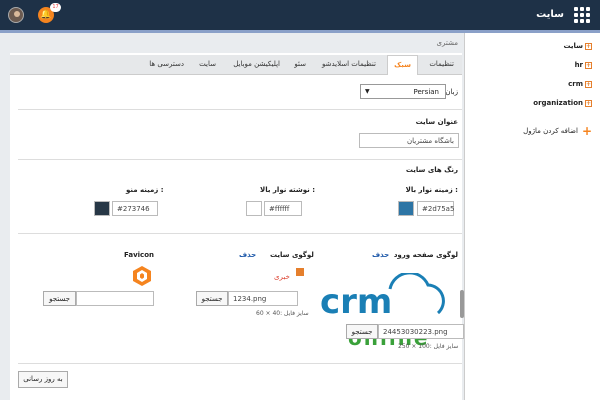 The image size is (600, 400). I want to click on sidebar-item-label: hr, so click(578, 65).